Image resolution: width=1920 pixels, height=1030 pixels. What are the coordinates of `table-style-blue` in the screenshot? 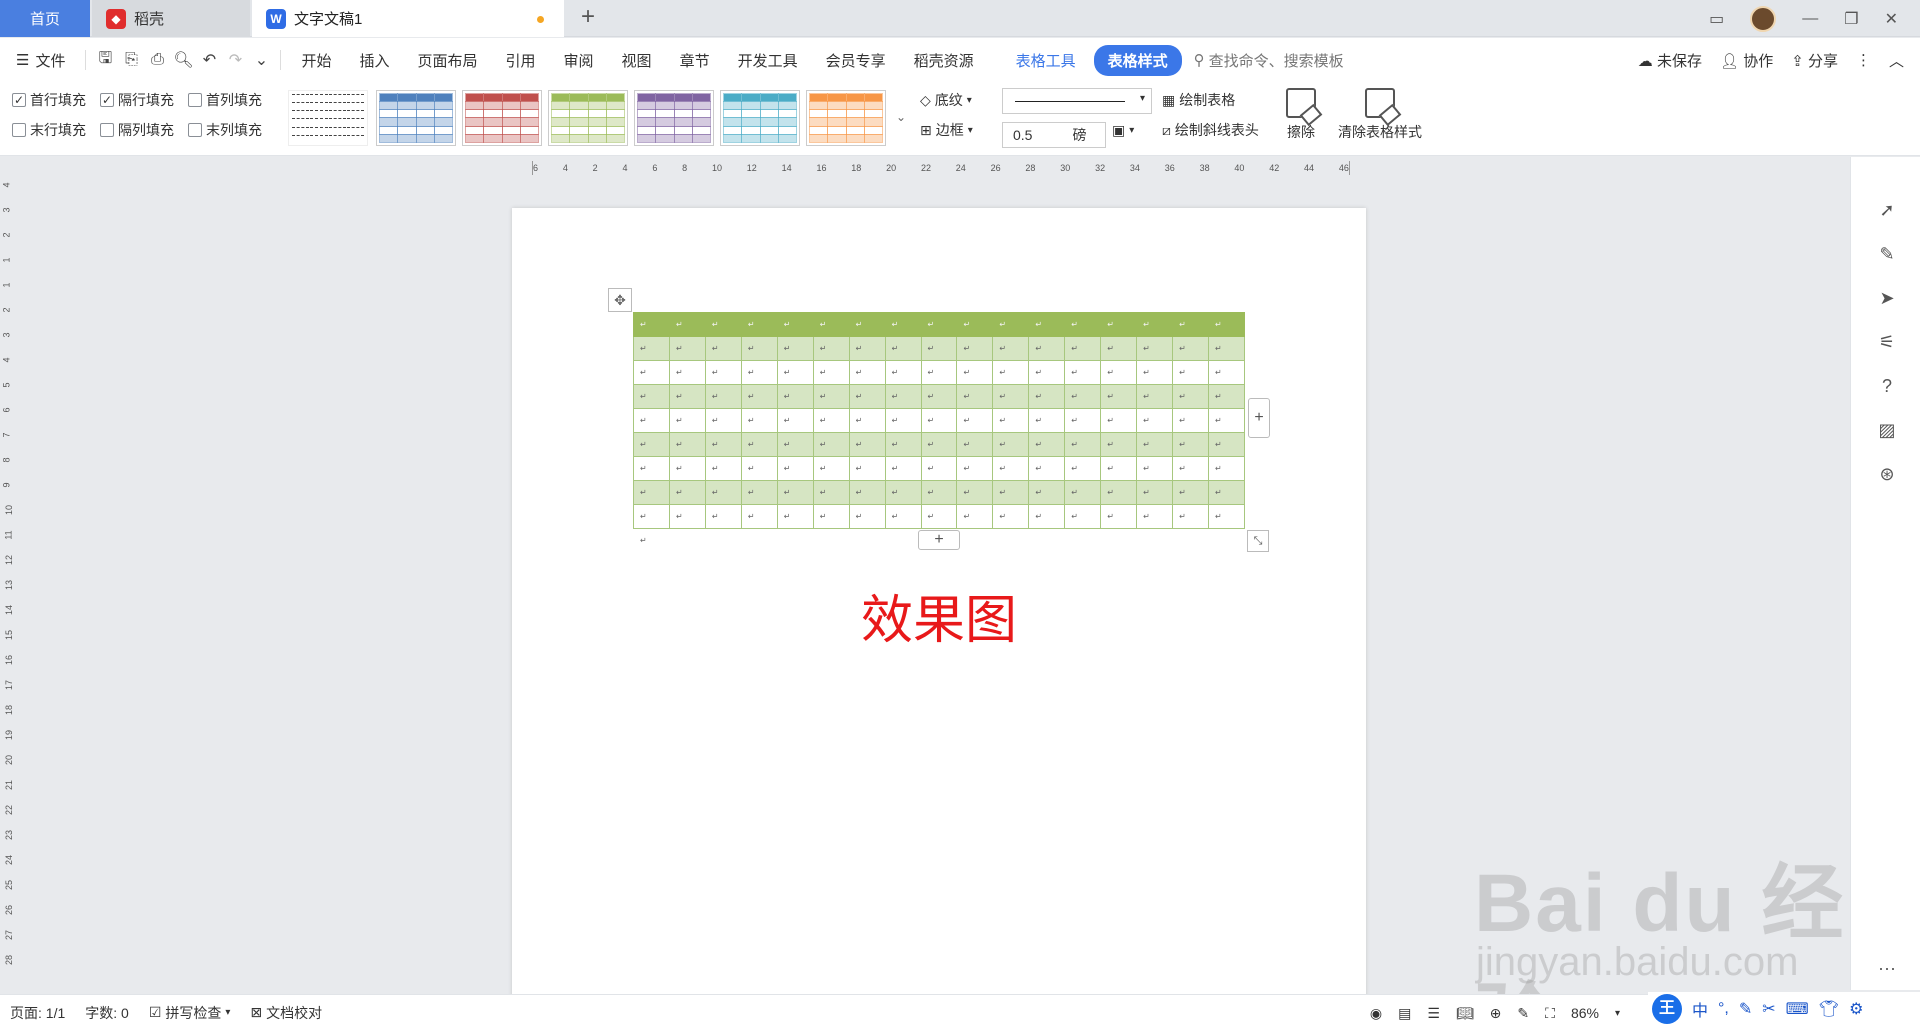 It's located at (416, 118).